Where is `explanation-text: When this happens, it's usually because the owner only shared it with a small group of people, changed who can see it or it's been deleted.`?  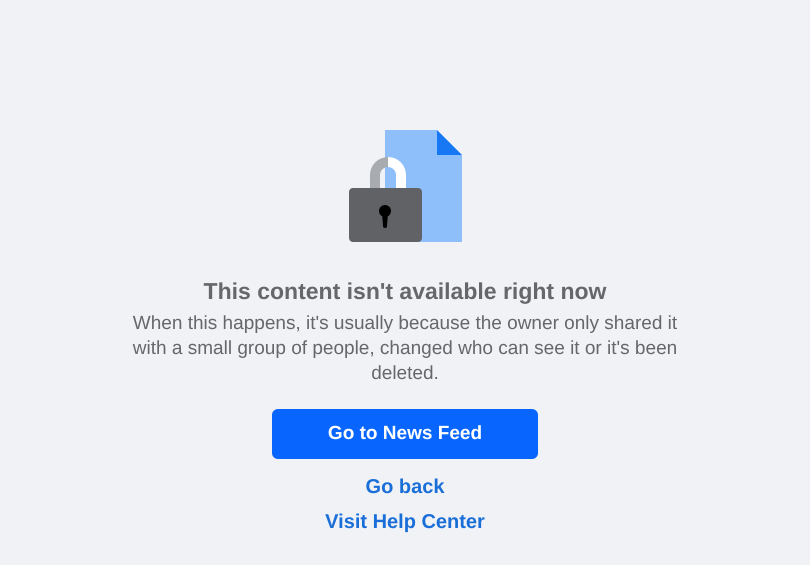
explanation-text: When this happens, it's usually because the owner only shared it with a small group of people, changed who can see it or it's been deleted. is located at coordinates (405, 349).